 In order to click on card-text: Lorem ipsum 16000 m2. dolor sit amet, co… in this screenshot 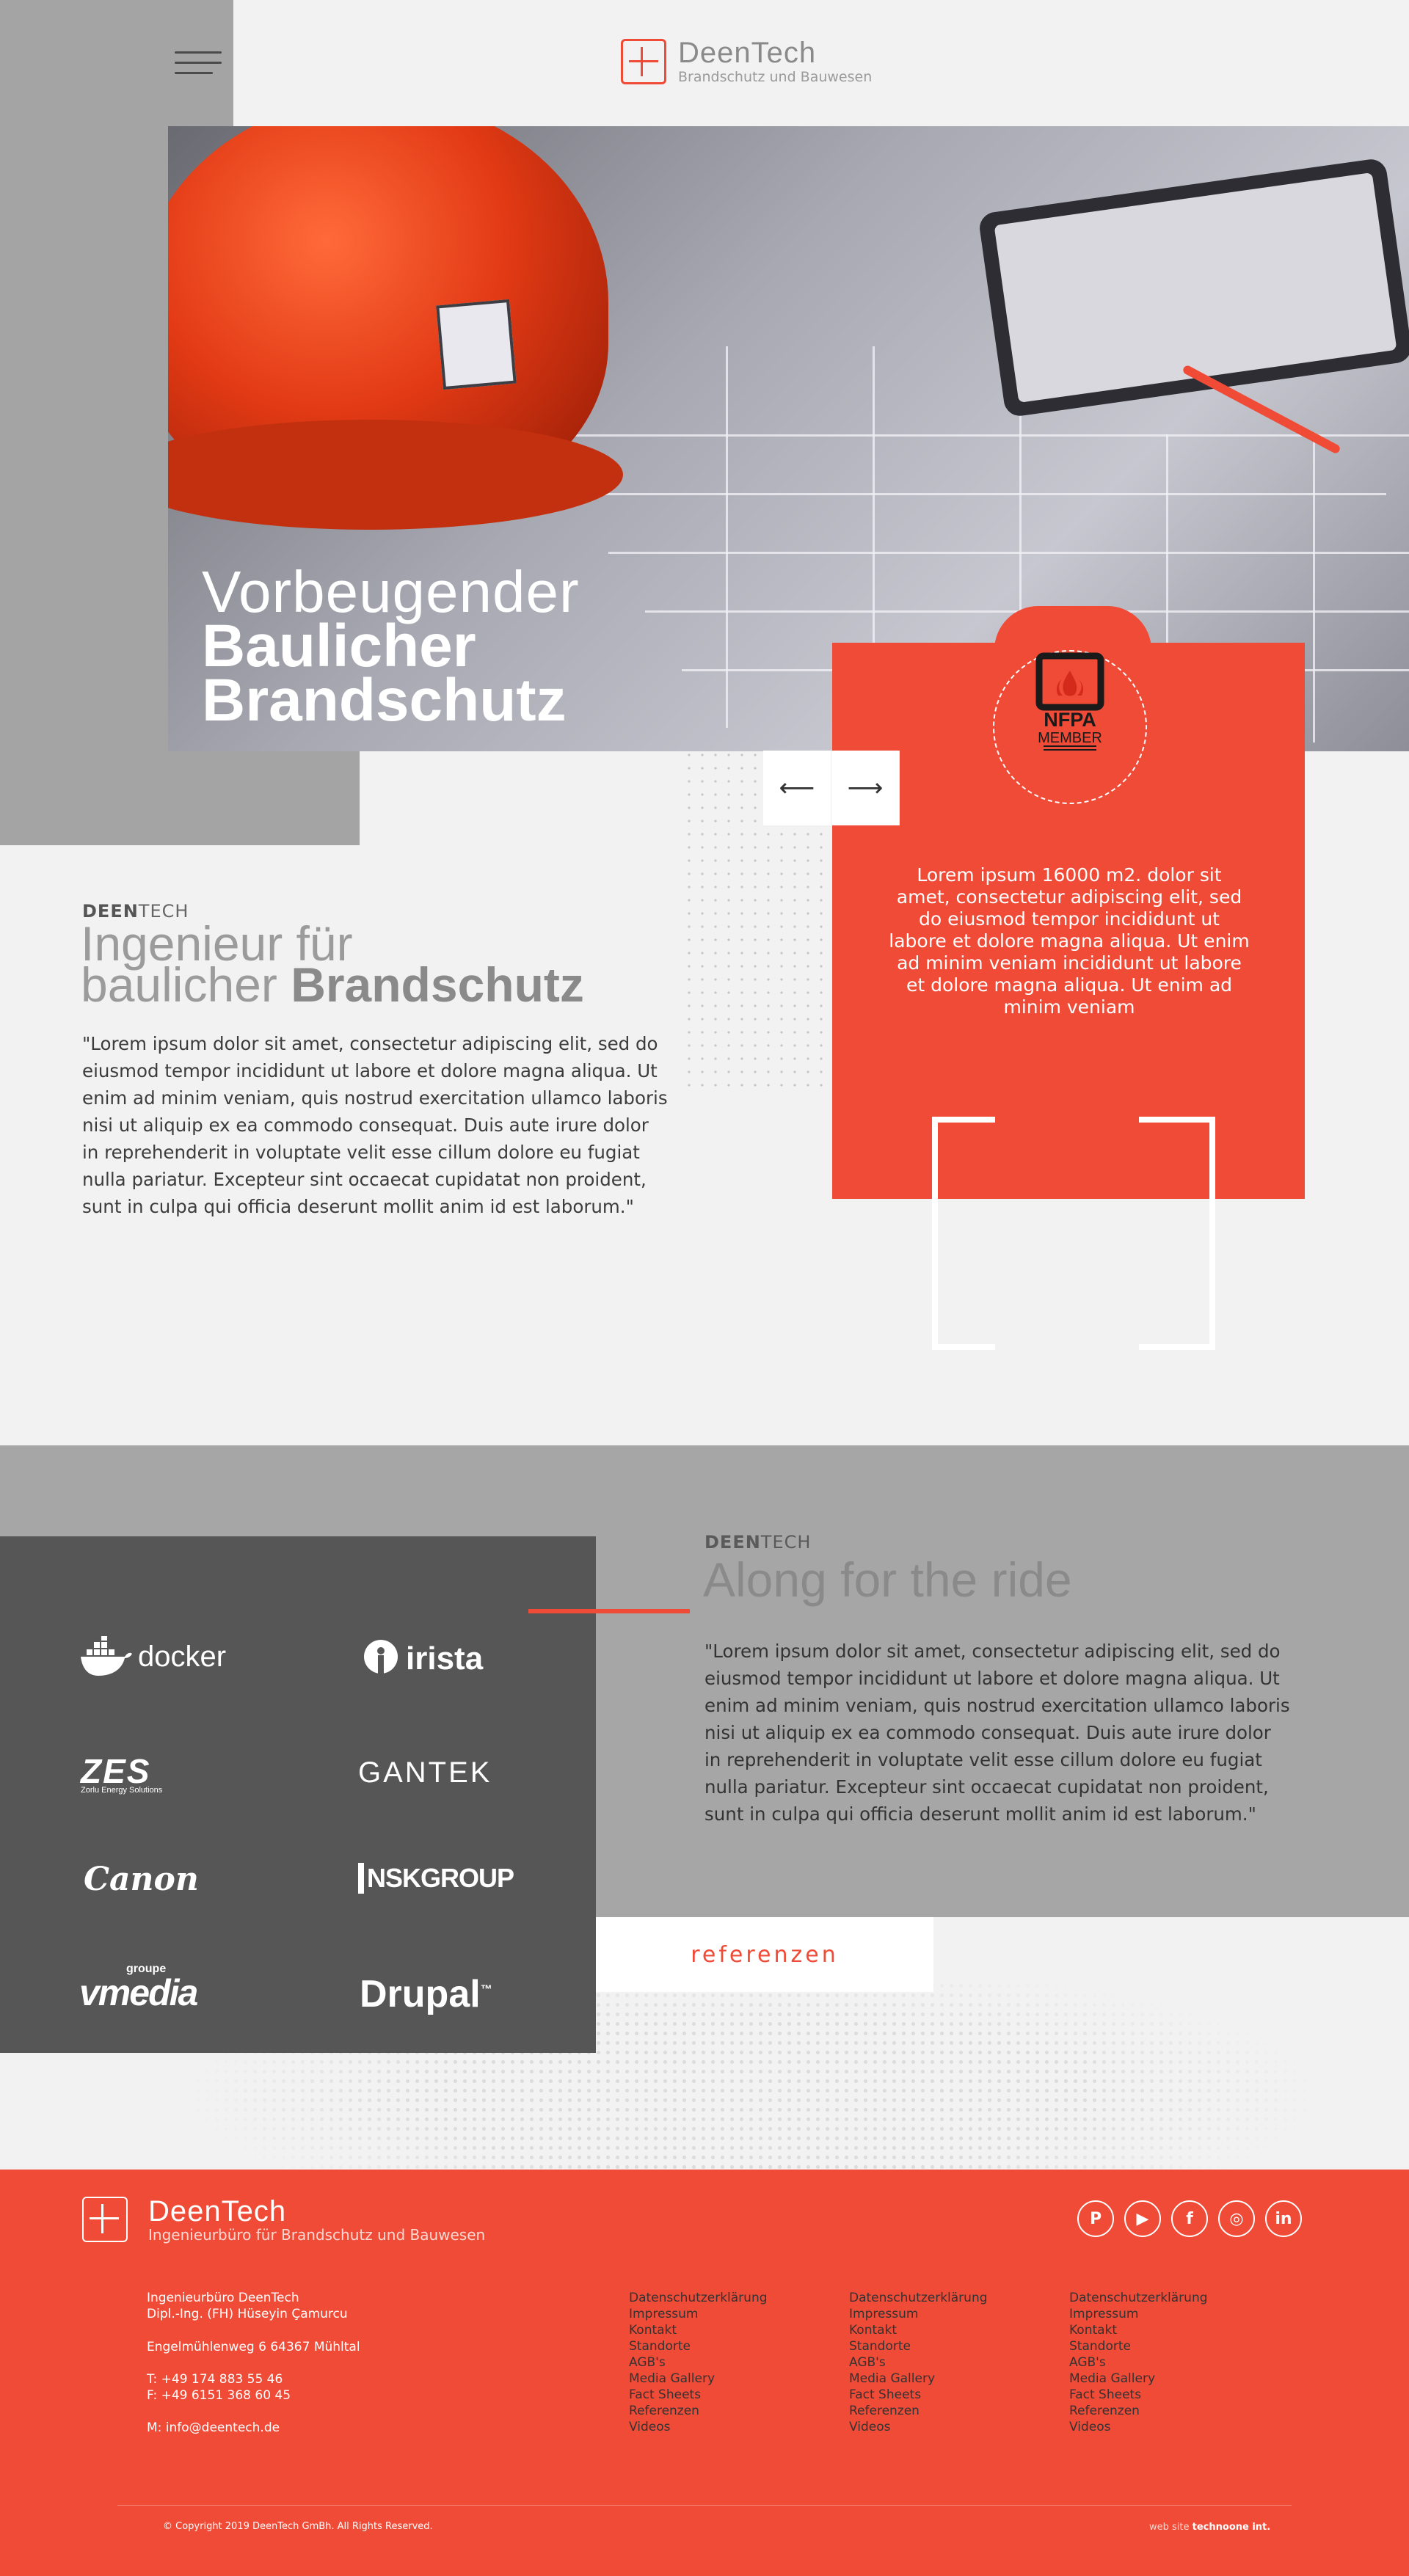, I will do `click(1069, 941)`.